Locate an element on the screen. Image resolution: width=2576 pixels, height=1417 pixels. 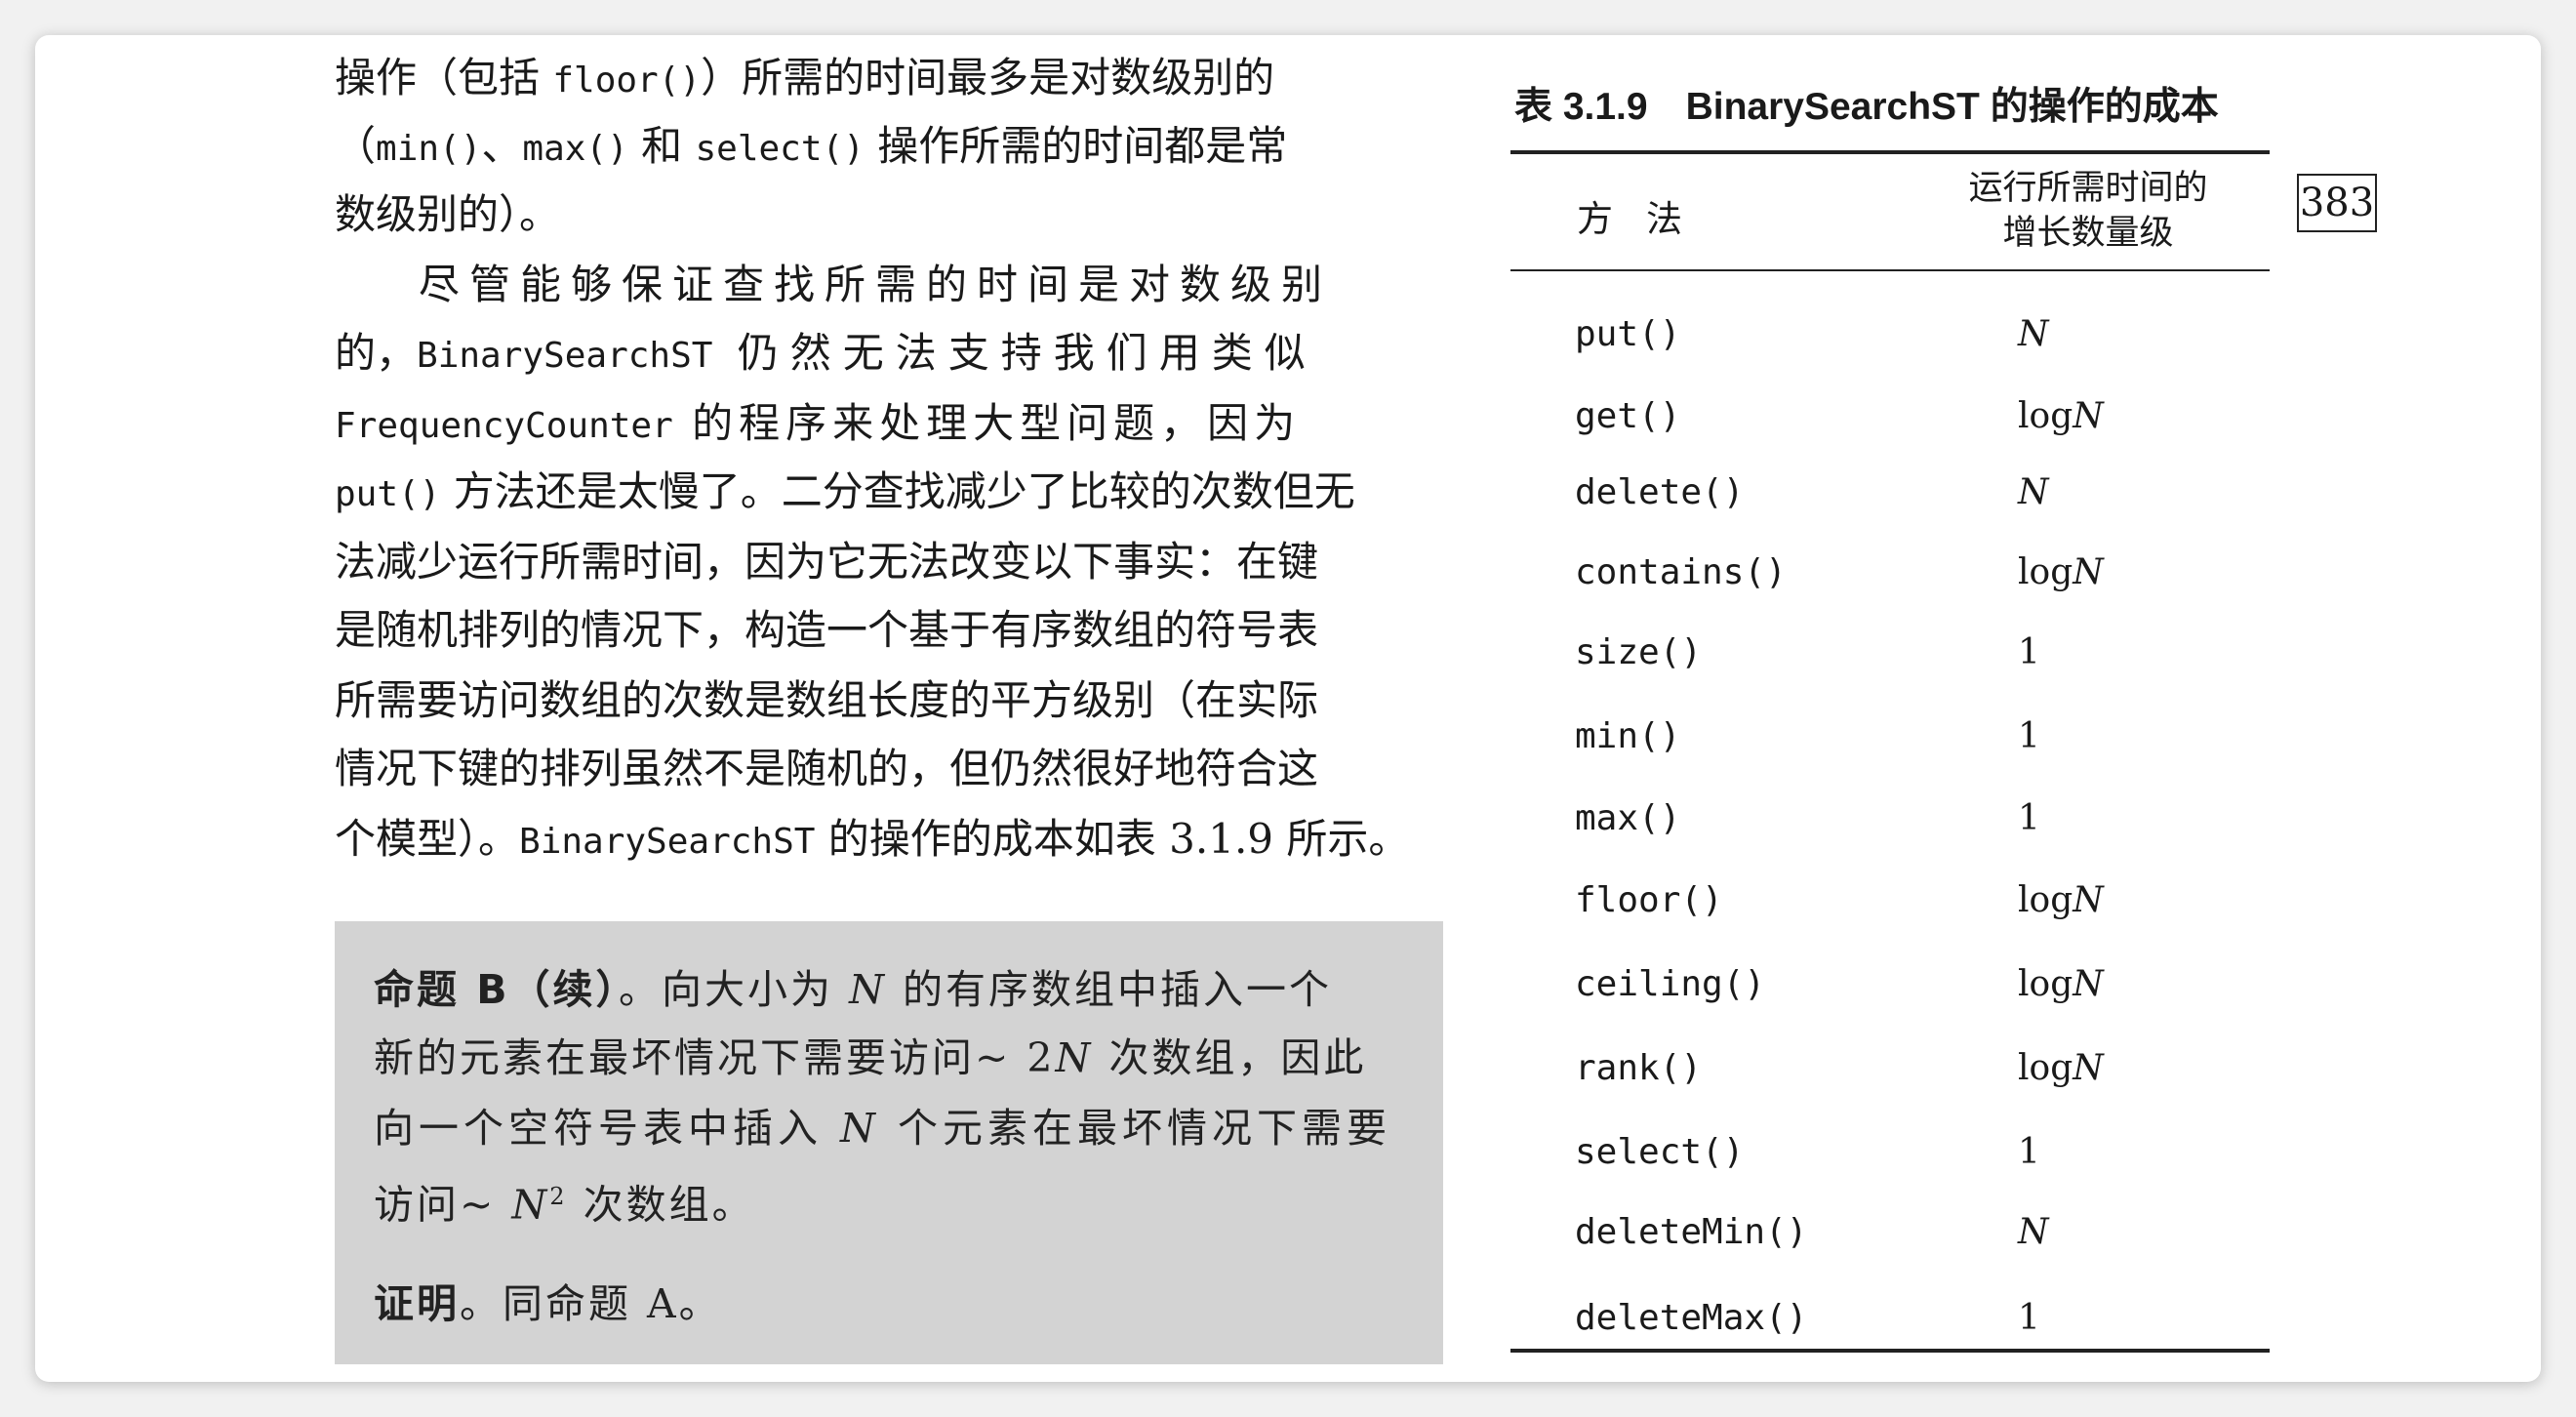
proof-line: 证明。同命题 A。 is located at coordinates (548, 1303).